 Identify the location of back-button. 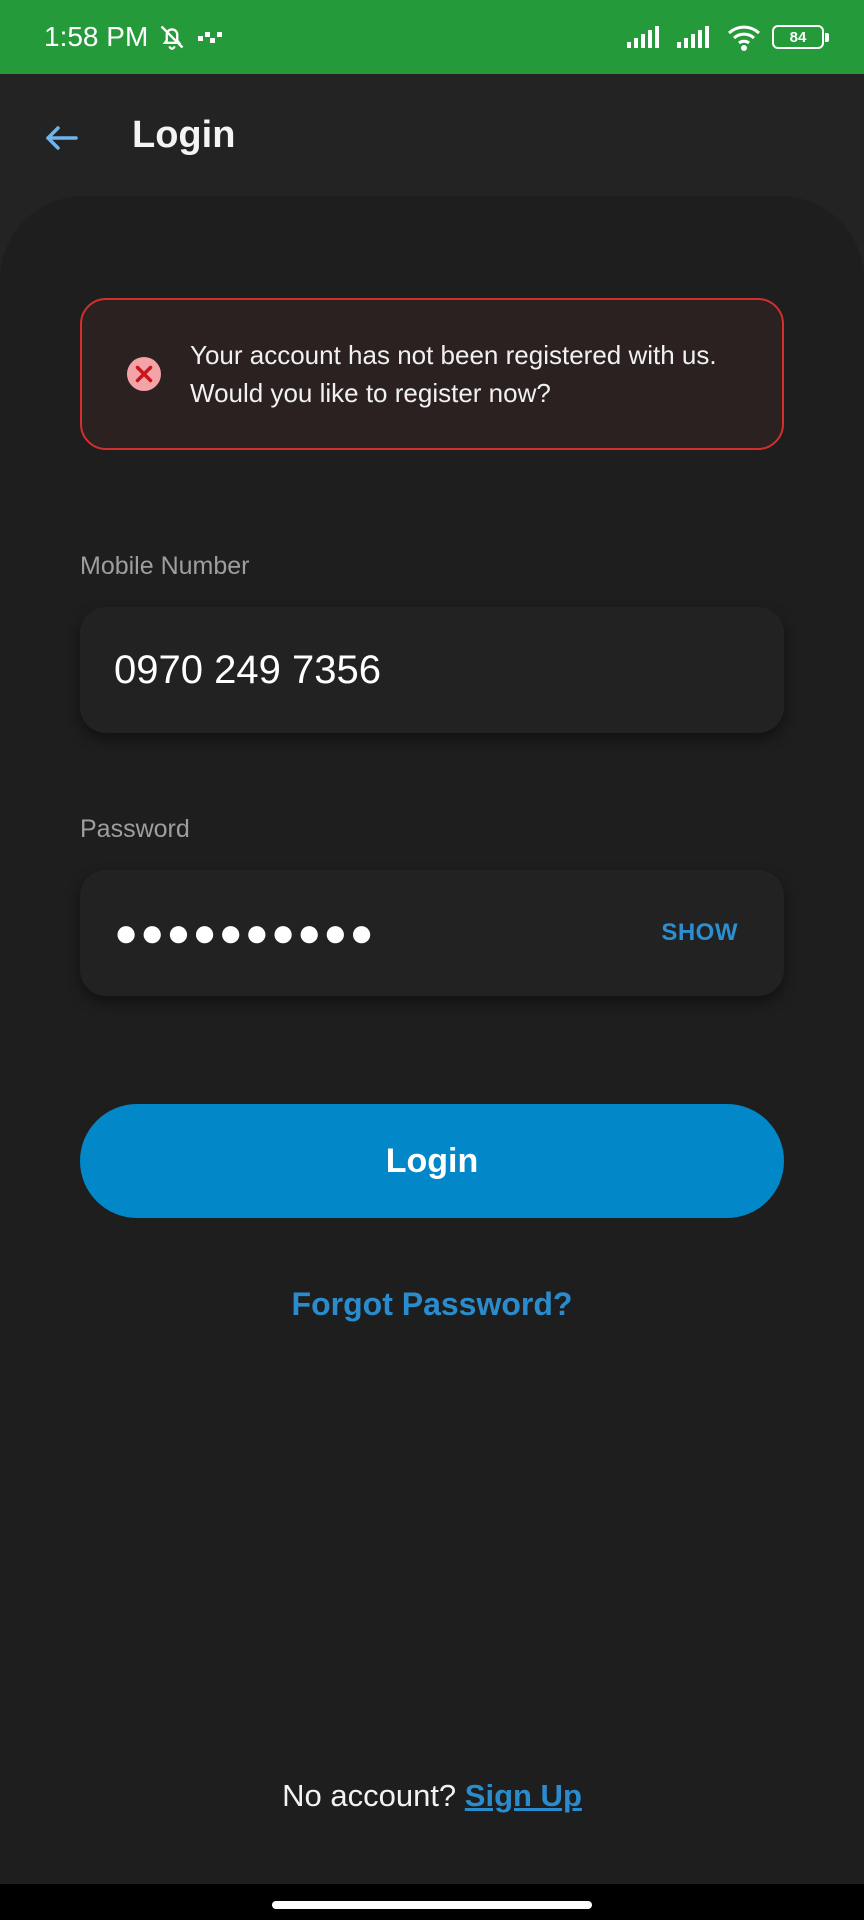
(62, 138).